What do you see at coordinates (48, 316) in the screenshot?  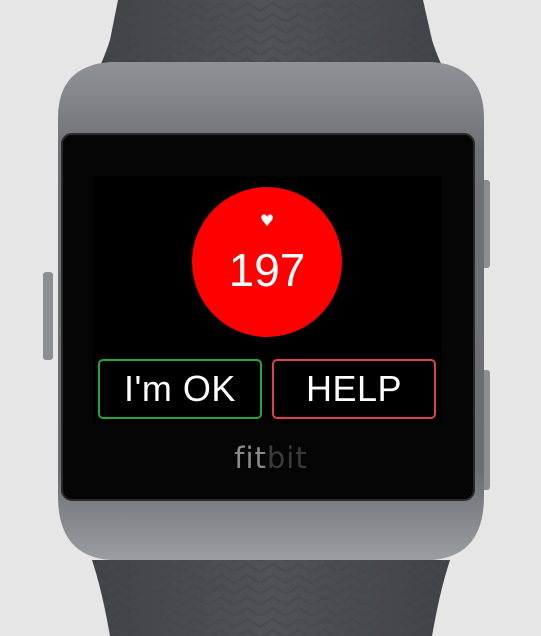 I see `left-side-button` at bounding box center [48, 316].